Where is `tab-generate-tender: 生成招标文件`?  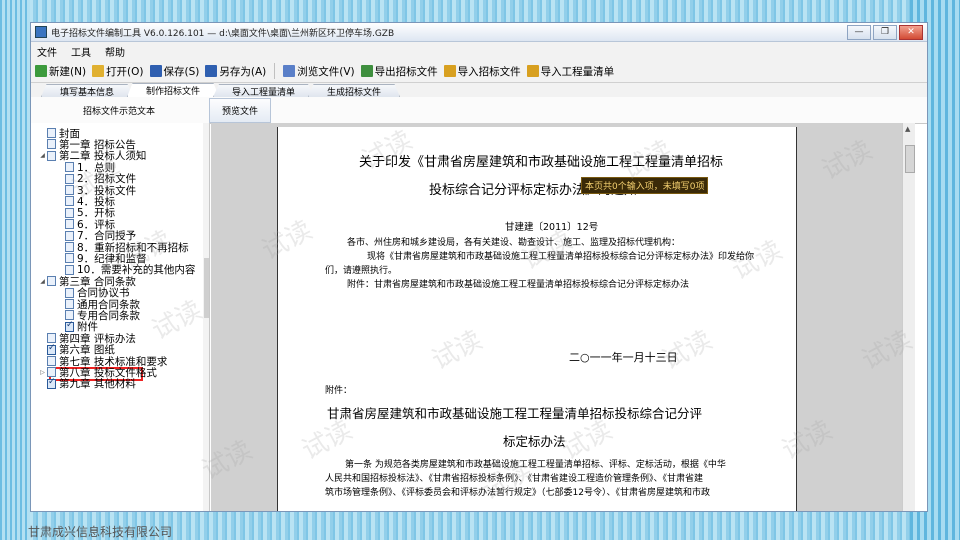
tab-generate-tender: 生成招标文件 is located at coordinates (354, 90).